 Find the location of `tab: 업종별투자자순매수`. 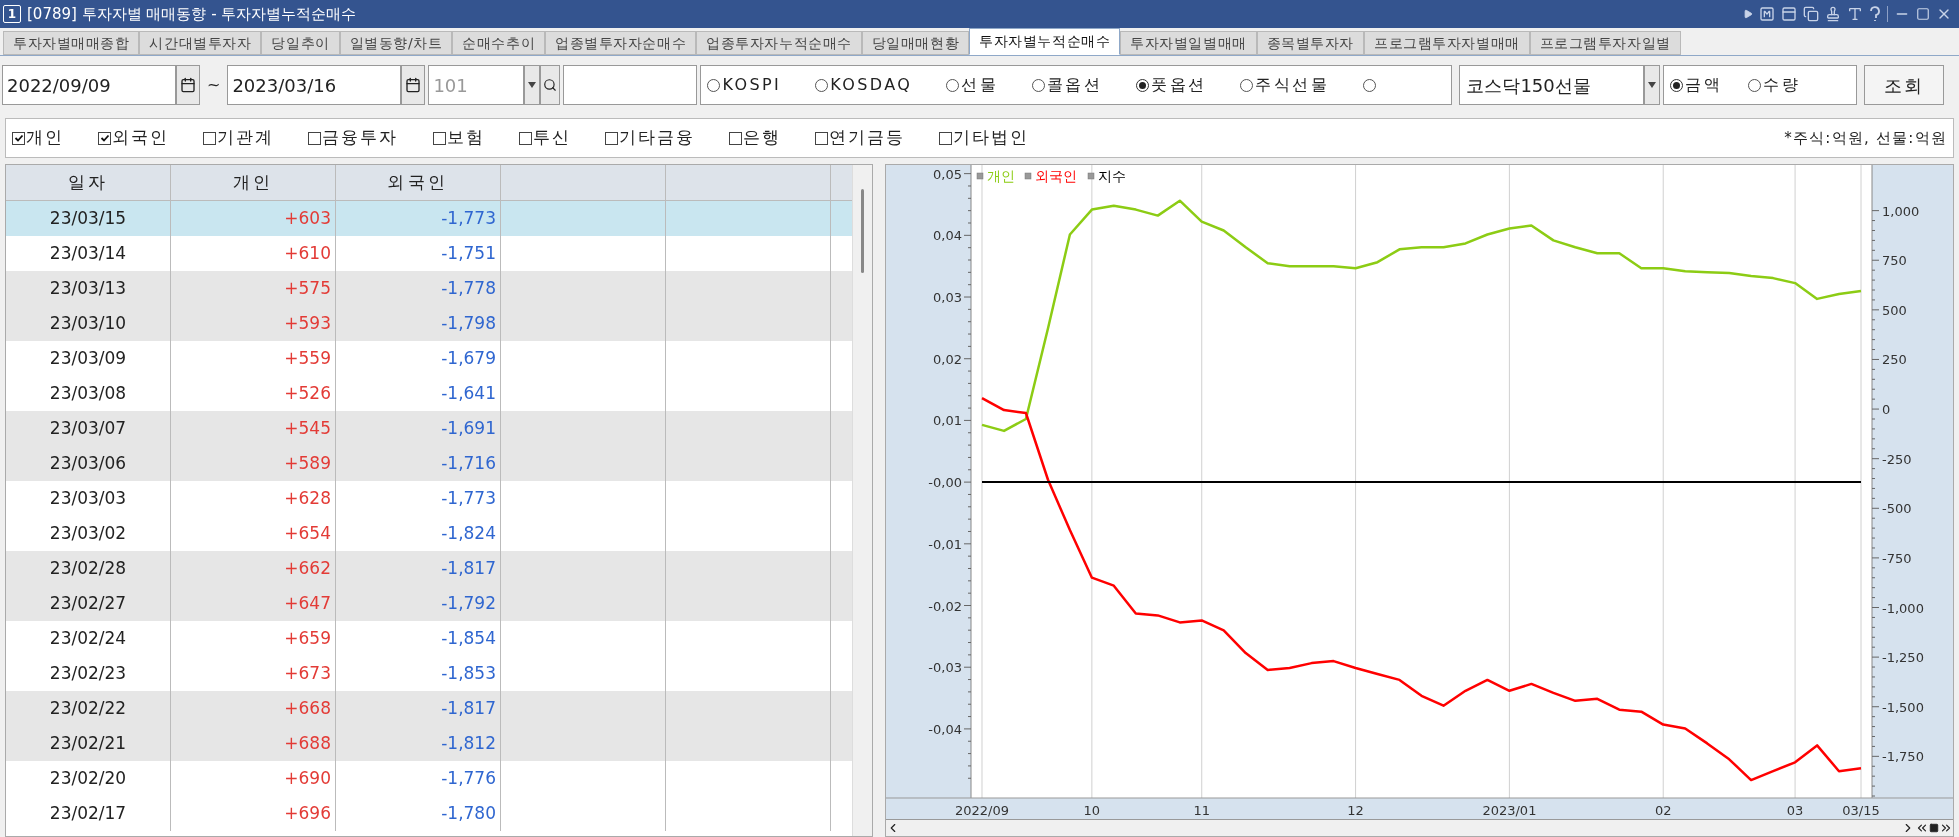

tab: 업종별투자자순매수 is located at coordinates (621, 43).